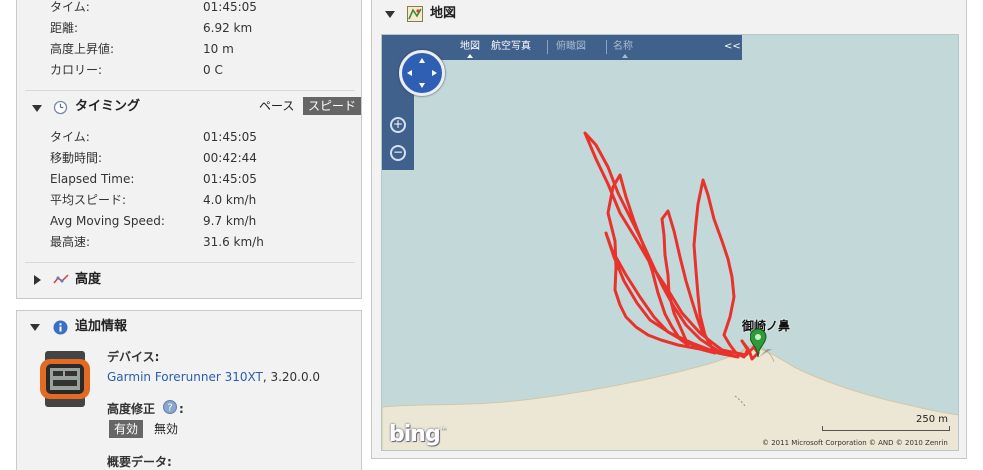 This screenshot has height=470, width=983. I want to click on pan-control, so click(422, 73).